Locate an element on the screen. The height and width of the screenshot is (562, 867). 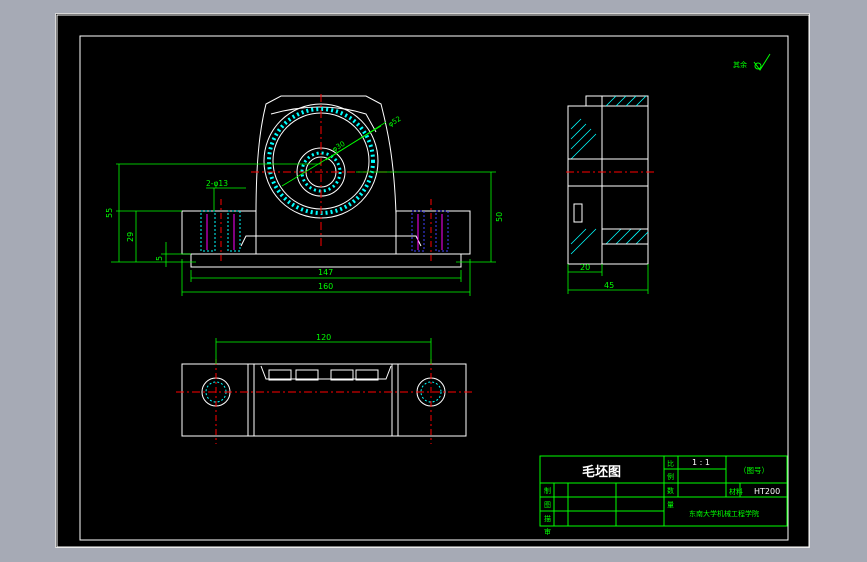
dim-height-total: 55 is located at coordinates (109, 213).